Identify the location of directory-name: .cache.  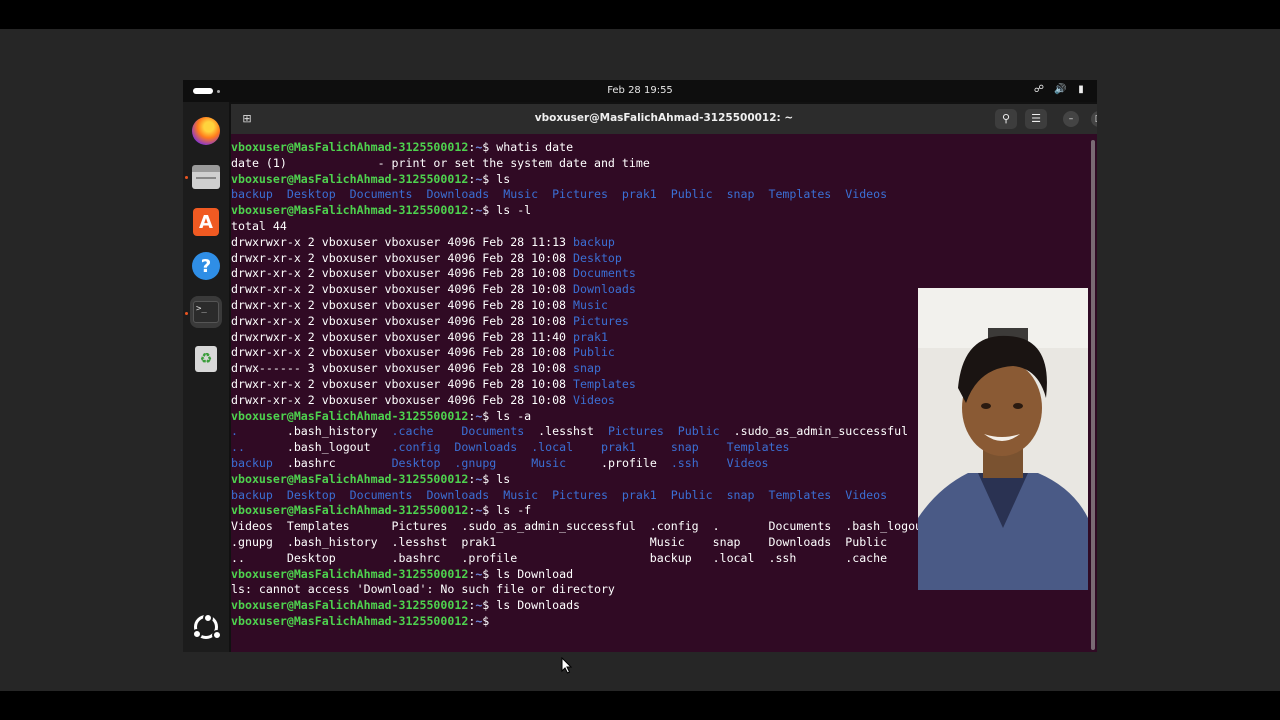
(412, 431).